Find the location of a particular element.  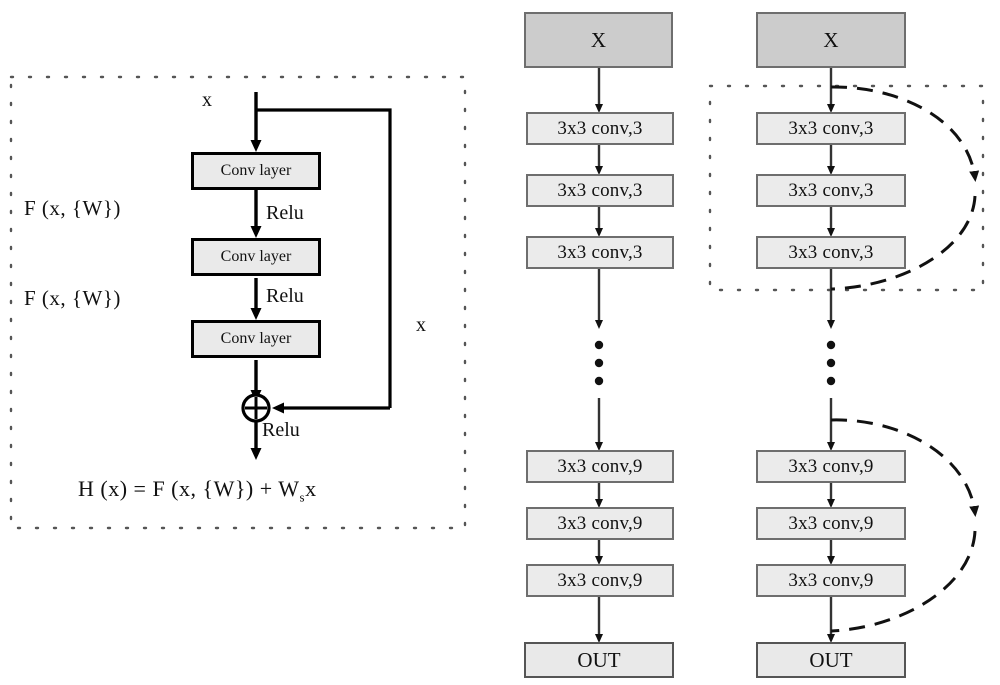

conv-layer-box-2: Conv layer is located at coordinates (256, 257).